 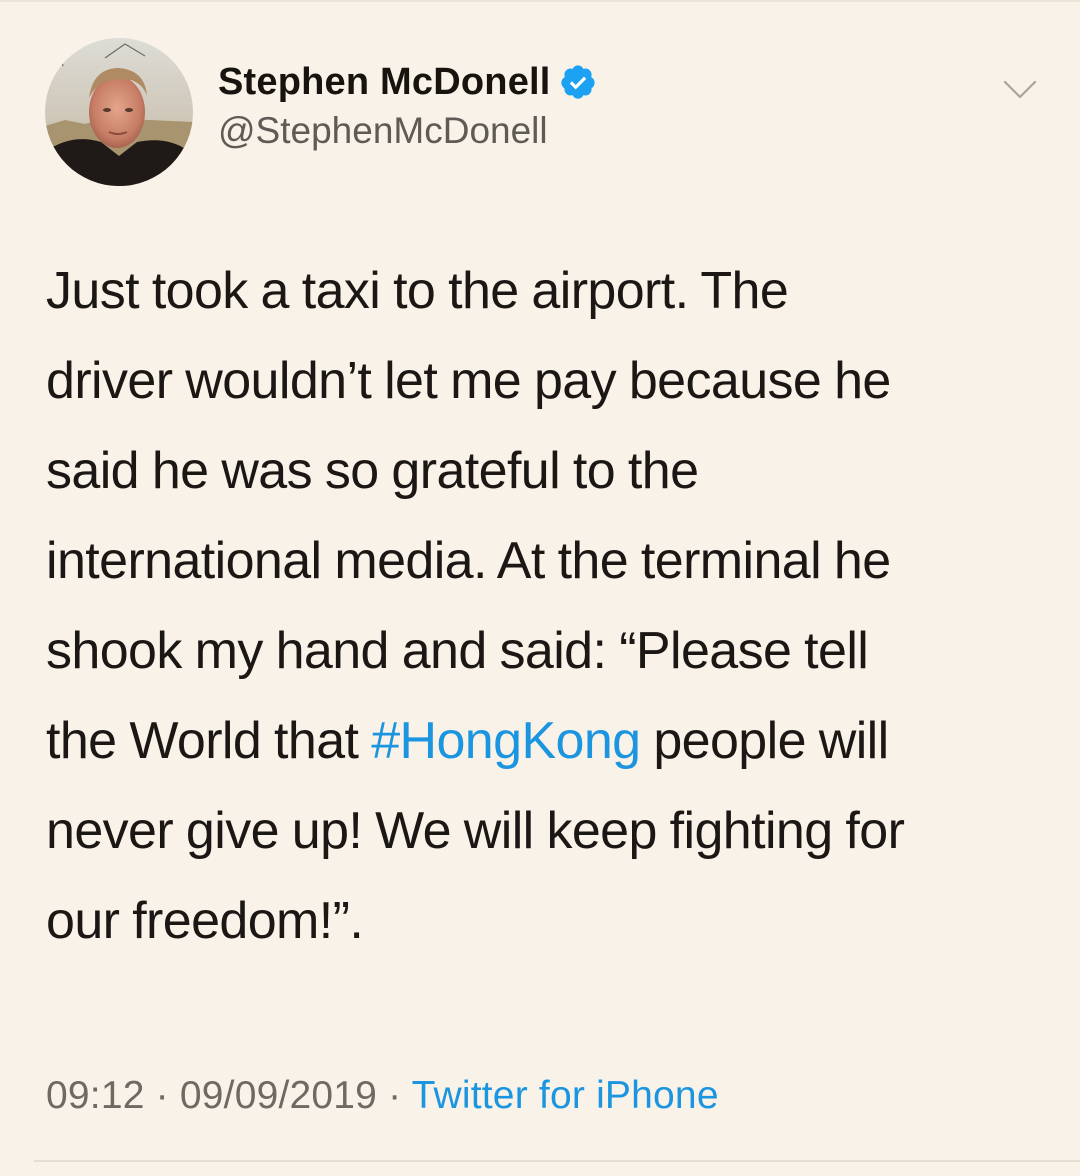 What do you see at coordinates (475, 831) in the screenshot?
I see `tweet-text-line: never give up! We will keep fighting for` at bounding box center [475, 831].